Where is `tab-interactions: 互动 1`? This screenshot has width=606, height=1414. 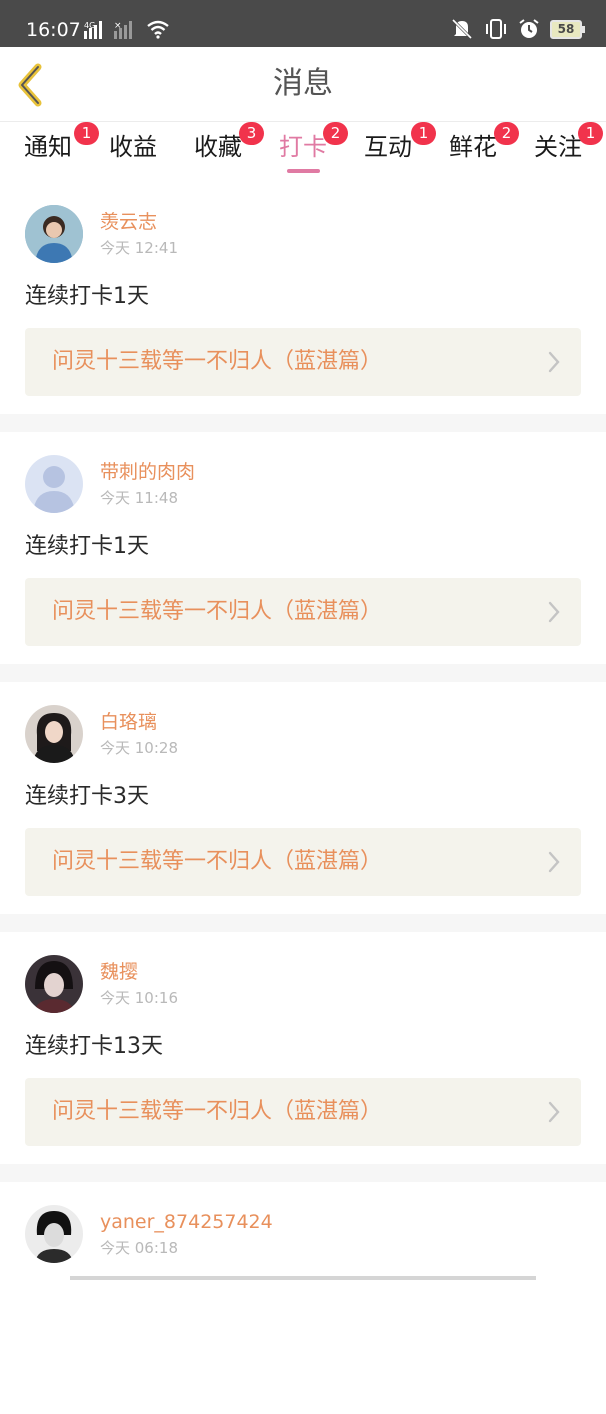
tab-interactions: 互动 1 is located at coordinates (400, 143).